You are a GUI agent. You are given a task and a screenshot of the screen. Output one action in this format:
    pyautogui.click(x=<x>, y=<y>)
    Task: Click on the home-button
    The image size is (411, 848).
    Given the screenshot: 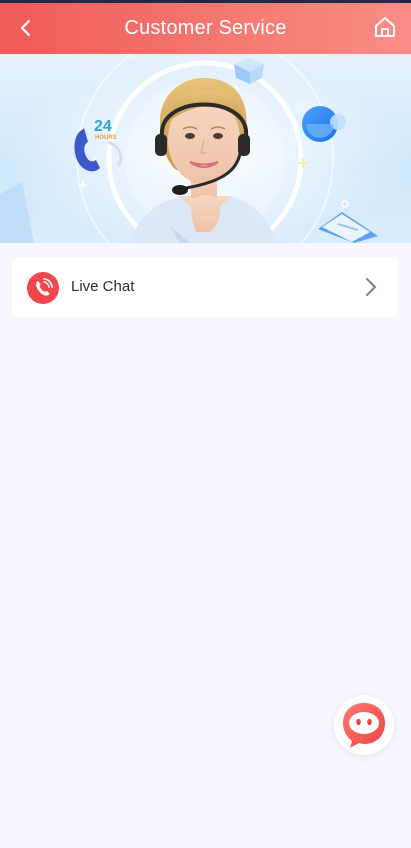 What is the action you would take?
    pyautogui.click(x=385, y=27)
    